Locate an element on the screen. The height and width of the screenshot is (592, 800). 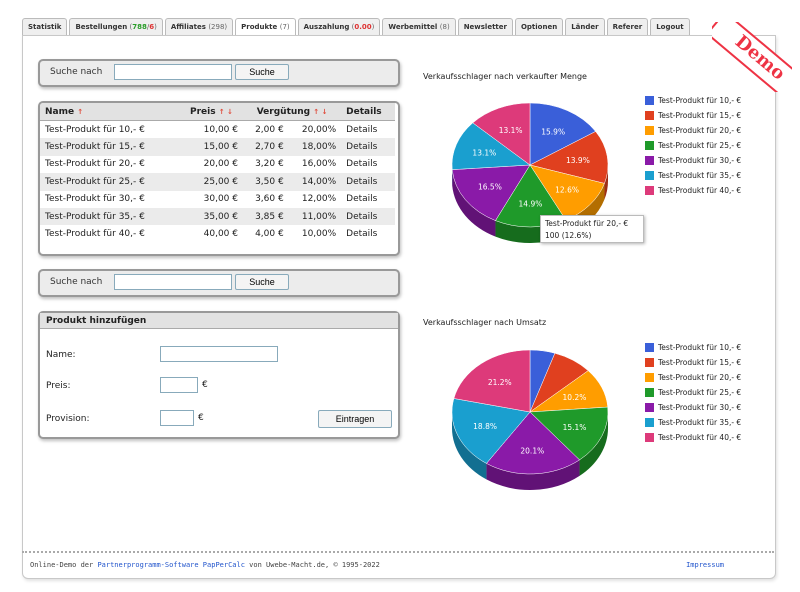
legend-item: Test-Produkt für 35,- € is located at coordinates (693, 424).